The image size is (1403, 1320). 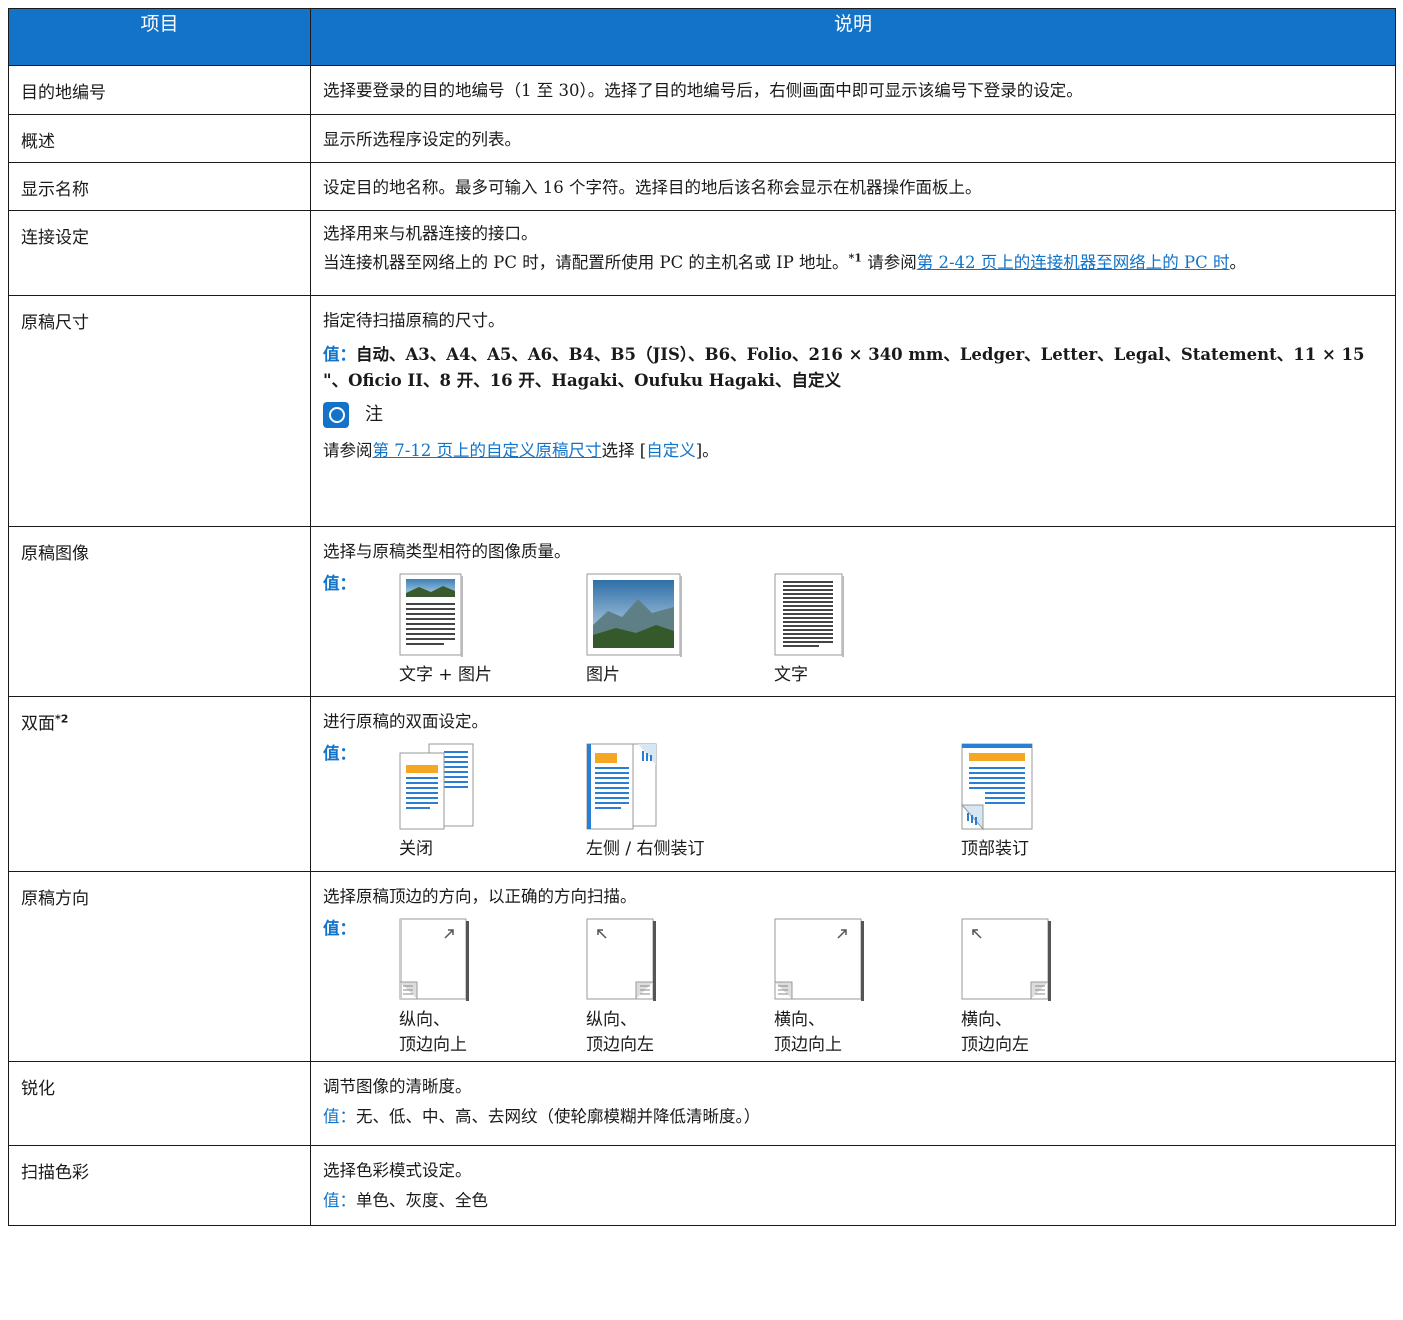 What do you see at coordinates (397, 1170) in the screenshot?
I see `color-desc: 选择色彩模式设定。` at bounding box center [397, 1170].